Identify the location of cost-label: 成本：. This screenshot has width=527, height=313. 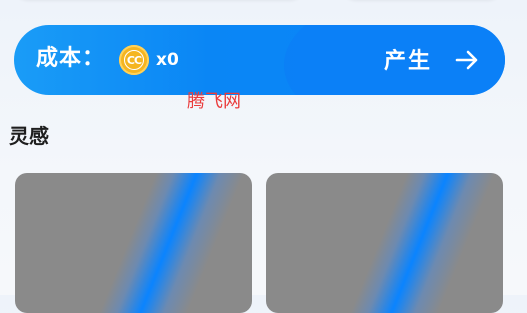
(71, 58).